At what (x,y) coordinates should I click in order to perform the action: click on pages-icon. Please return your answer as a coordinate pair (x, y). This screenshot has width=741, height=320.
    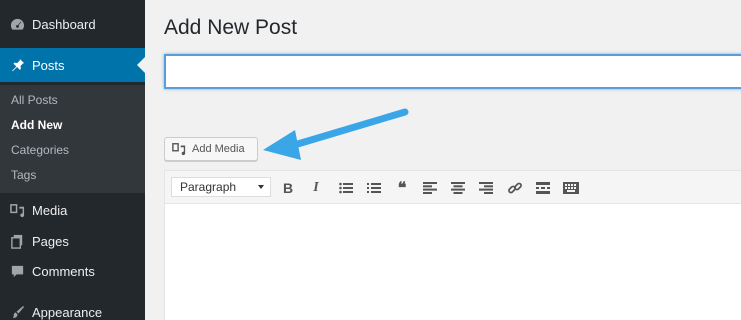
    Looking at the image, I should click on (17, 241).